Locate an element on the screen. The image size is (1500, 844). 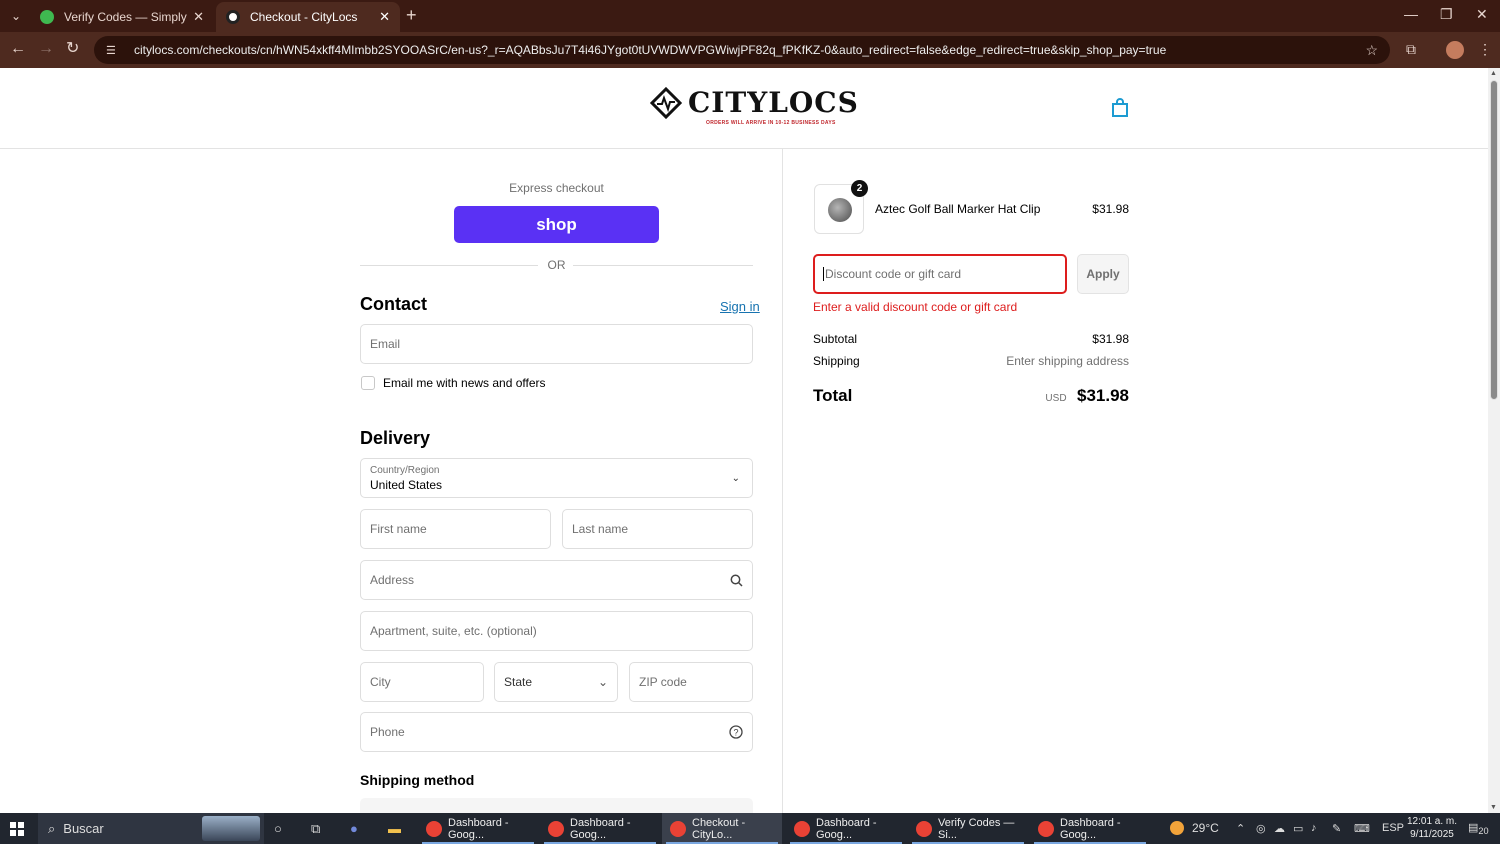
shipping-method-placeholder is located at coordinates (556, 805).